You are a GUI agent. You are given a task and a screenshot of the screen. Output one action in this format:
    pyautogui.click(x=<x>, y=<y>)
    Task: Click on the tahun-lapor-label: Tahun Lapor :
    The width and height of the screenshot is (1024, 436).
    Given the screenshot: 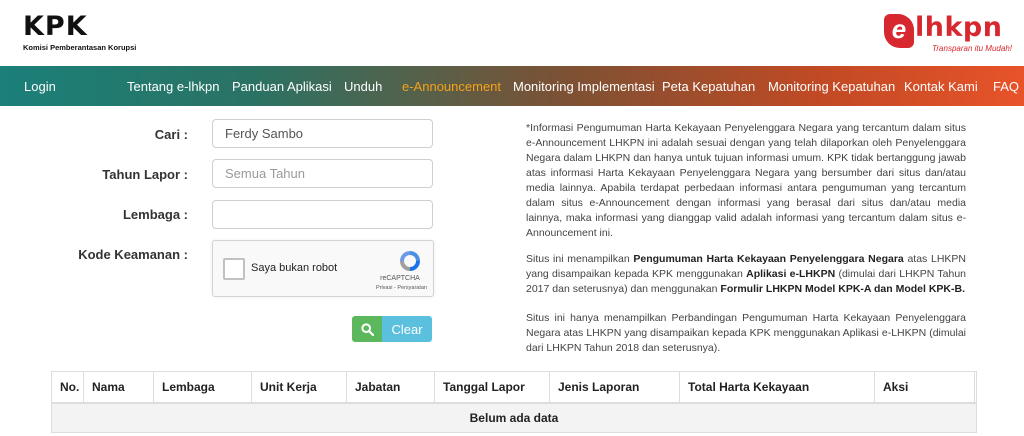 What is the action you would take?
    pyautogui.click(x=145, y=174)
    